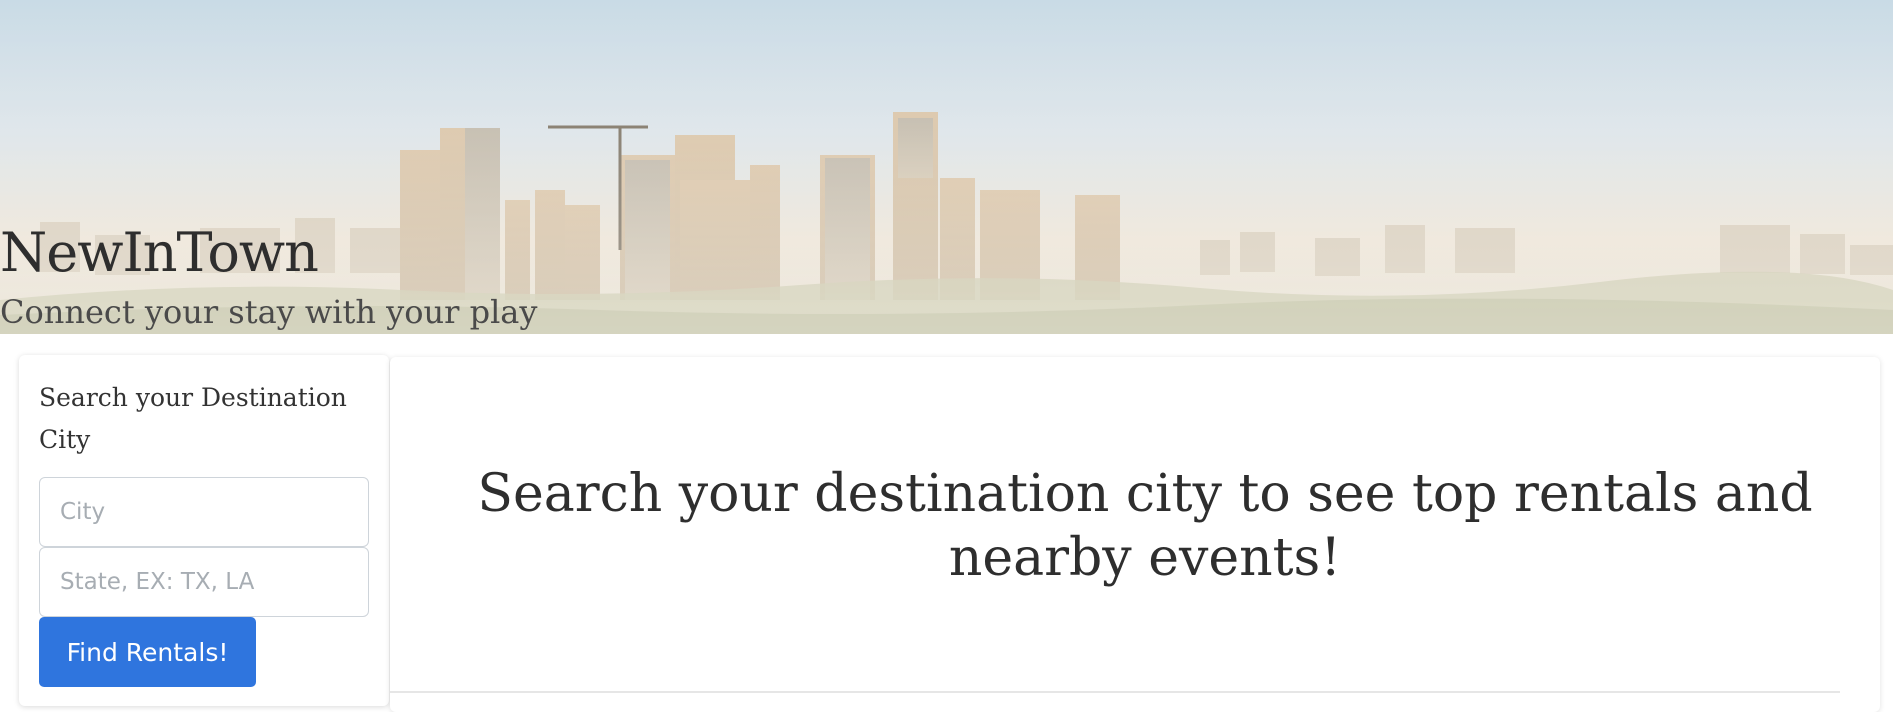 The height and width of the screenshot is (712, 1893). Describe the element at coordinates (159, 252) in the screenshot. I see `site-title: NewInTown` at that location.